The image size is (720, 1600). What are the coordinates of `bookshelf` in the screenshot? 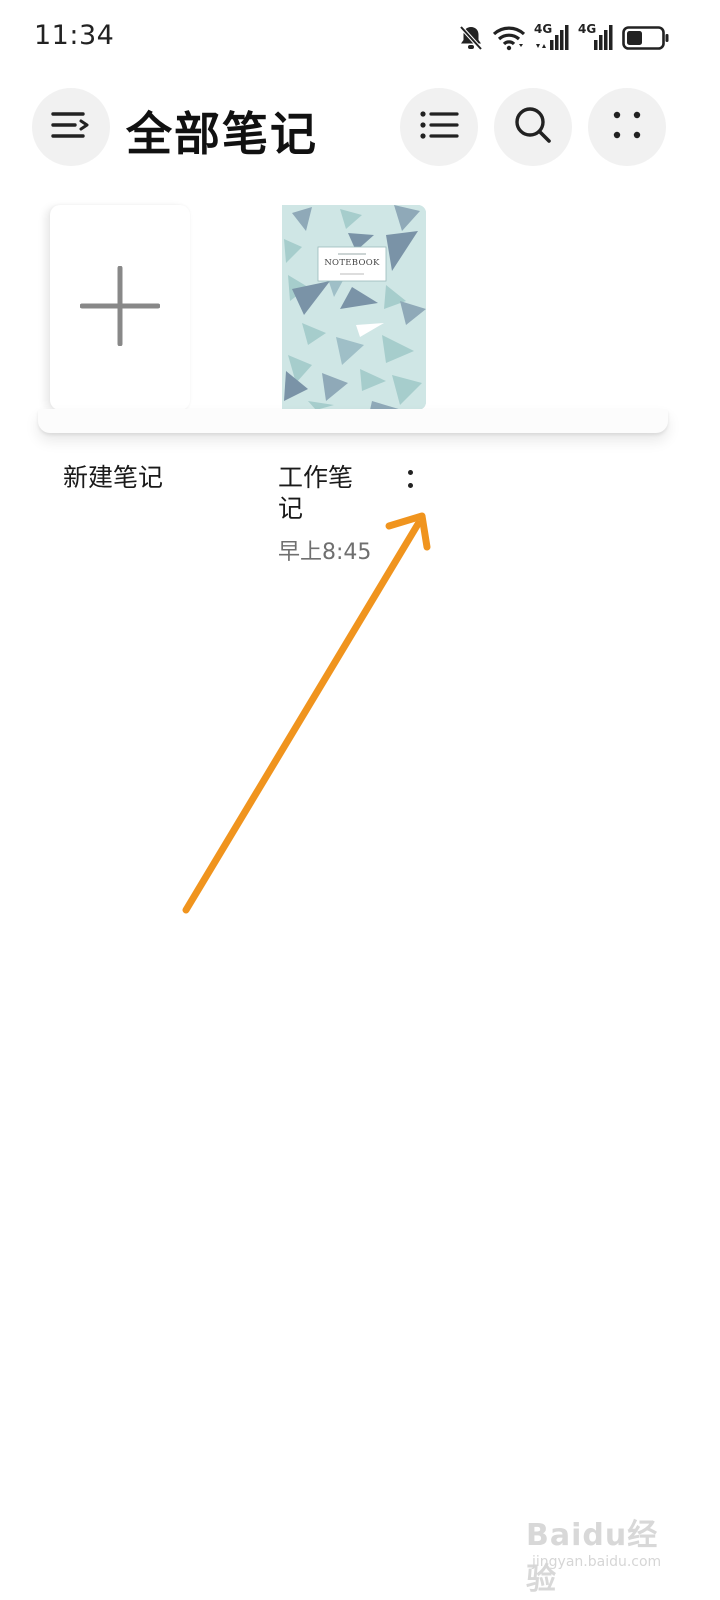 It's located at (353, 421).